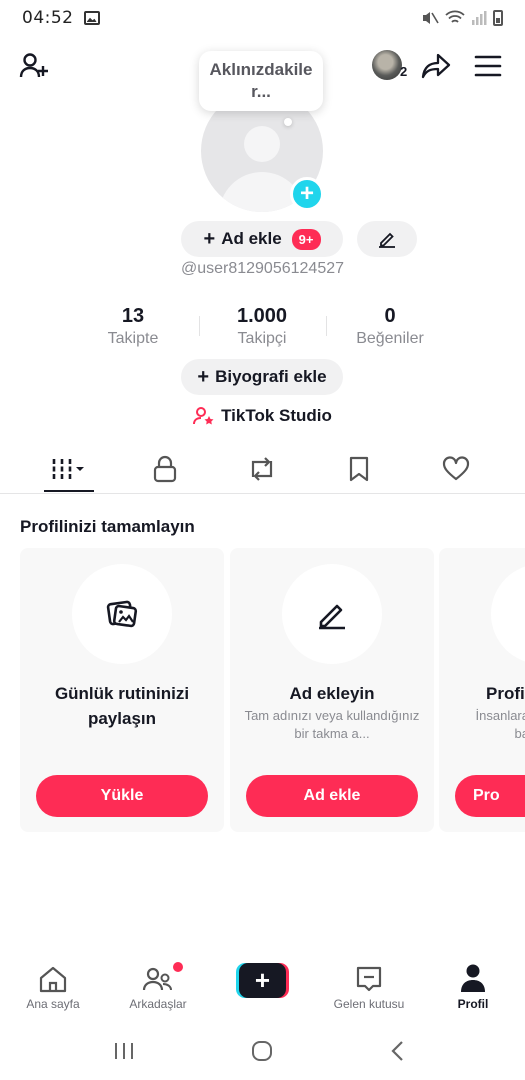 The width and height of the screenshot is (525, 1080). I want to click on add-photo-button: +, so click(307, 194).